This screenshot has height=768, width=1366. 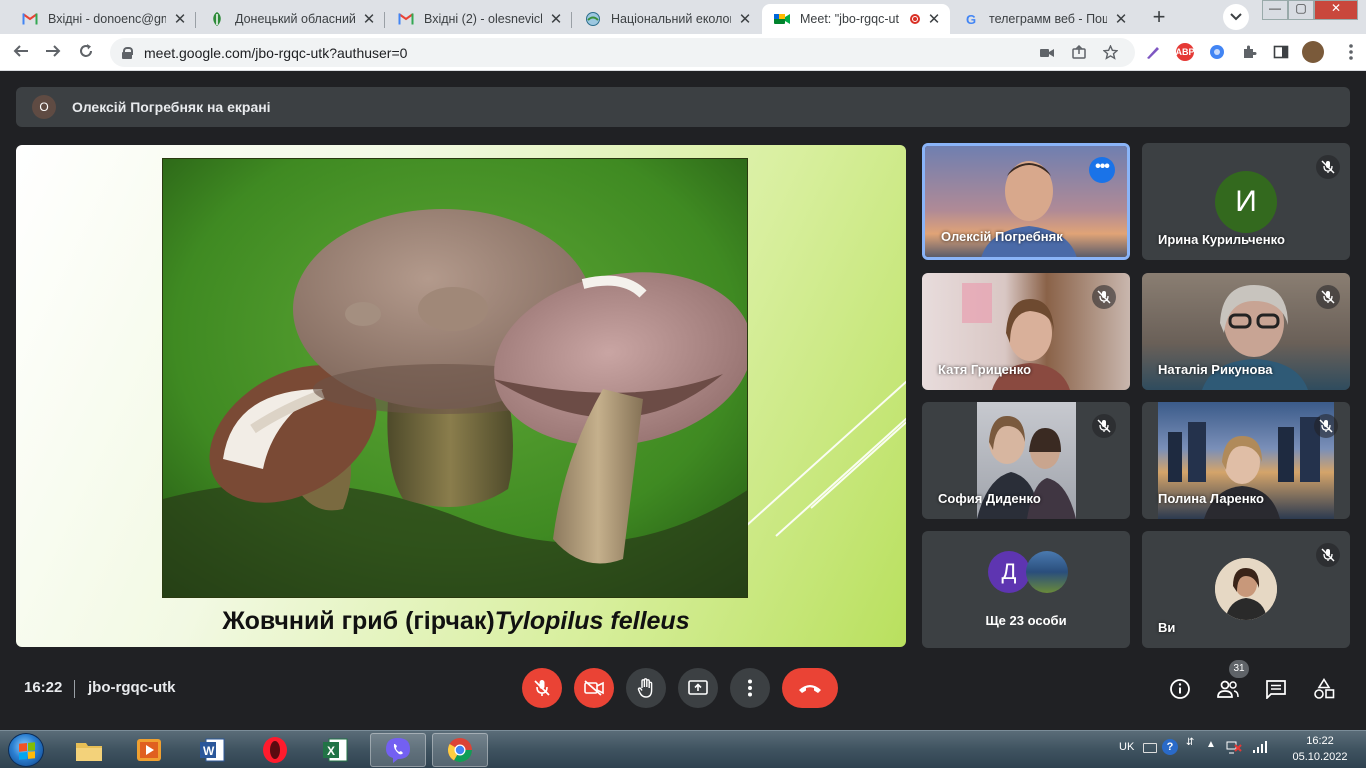 I want to click on folder-icon, so click(x=89, y=752).